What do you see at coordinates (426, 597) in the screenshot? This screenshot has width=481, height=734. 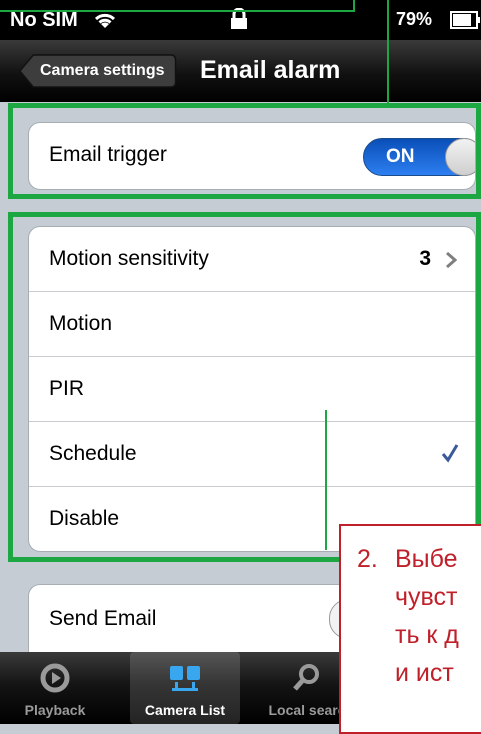 I see `annotation-line: чувст` at bounding box center [426, 597].